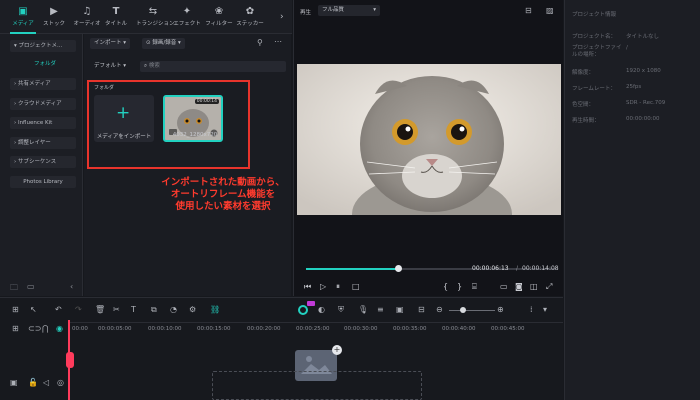  Describe the element at coordinates (380, 309) in the screenshot. I see `voiceover-icon: ≡` at that location.